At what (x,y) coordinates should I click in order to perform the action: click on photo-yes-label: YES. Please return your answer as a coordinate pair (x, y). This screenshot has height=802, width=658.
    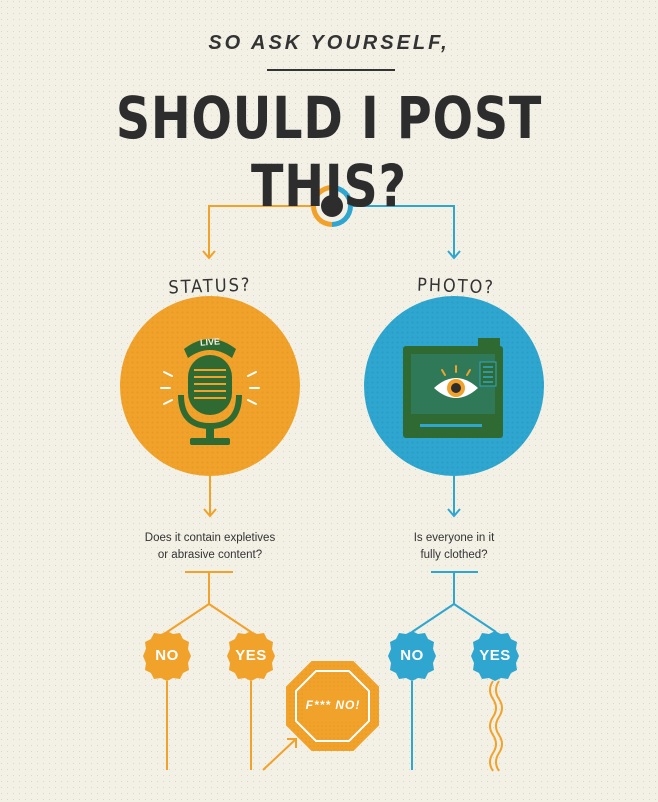
    Looking at the image, I should click on (495, 655).